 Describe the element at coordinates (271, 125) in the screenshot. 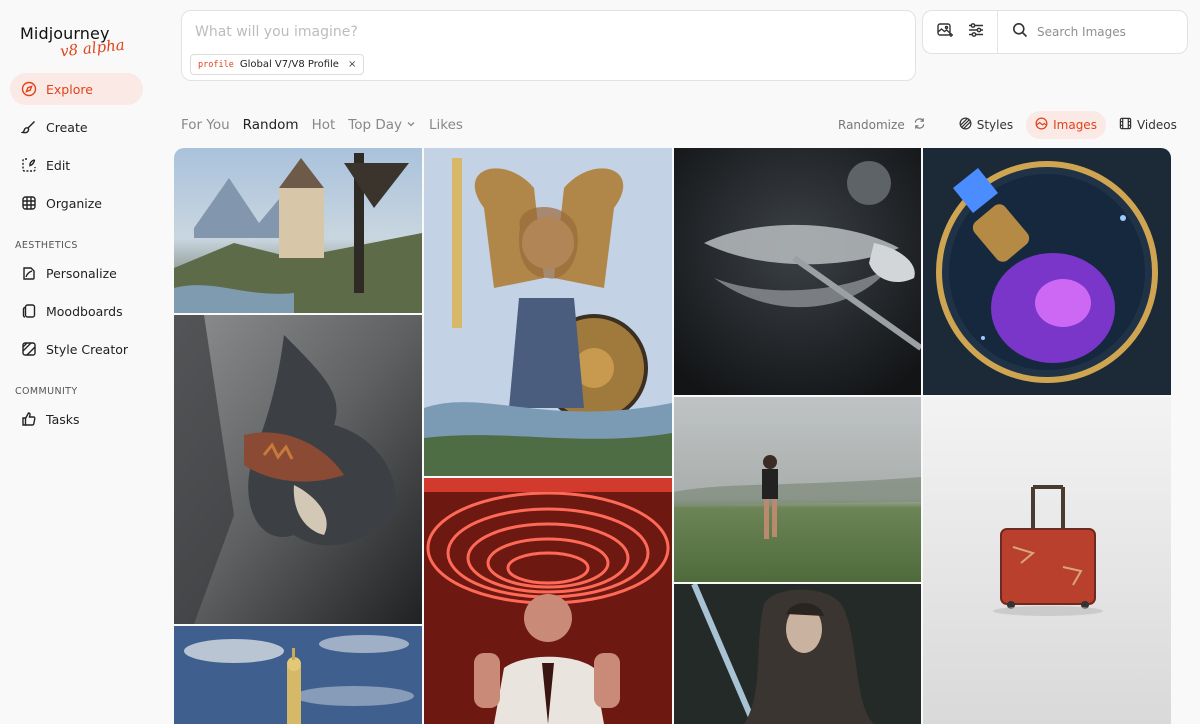

I see `tab-random: Random` at that location.